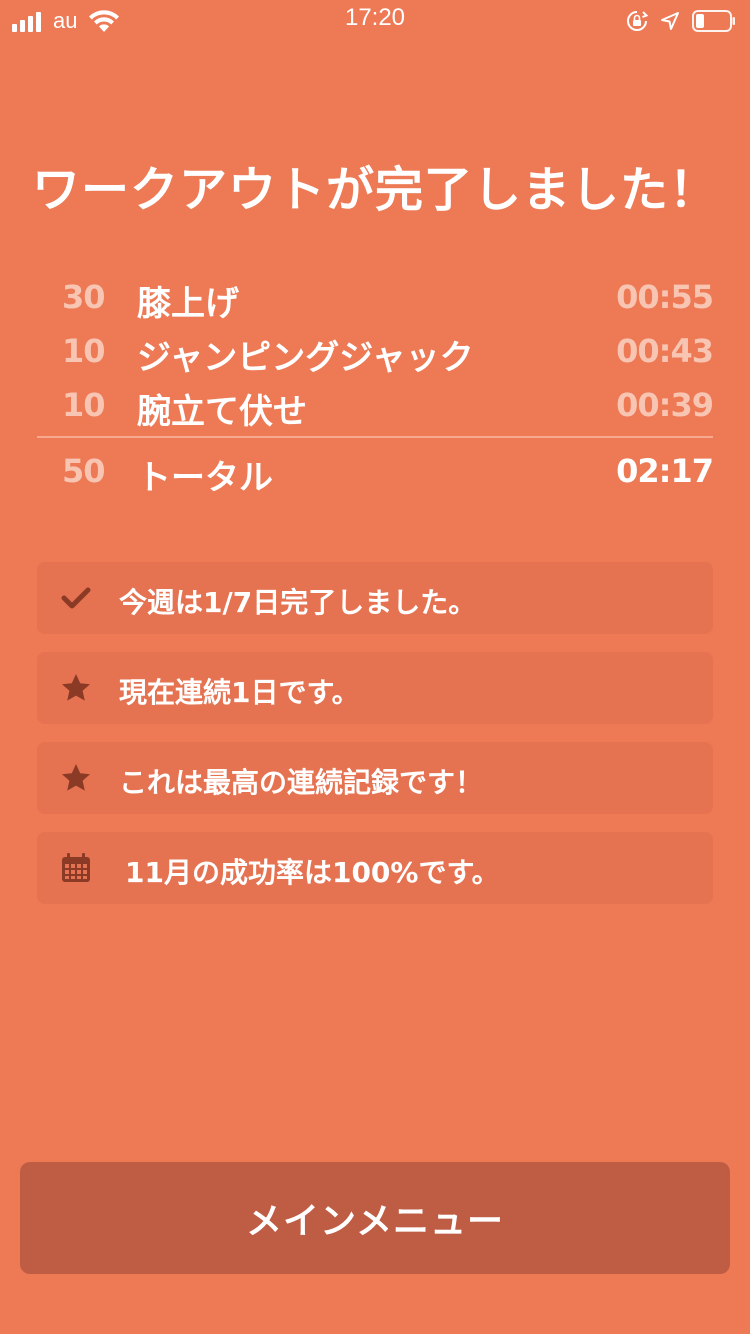  I want to click on exercise-time: 00:43, so click(665, 351).